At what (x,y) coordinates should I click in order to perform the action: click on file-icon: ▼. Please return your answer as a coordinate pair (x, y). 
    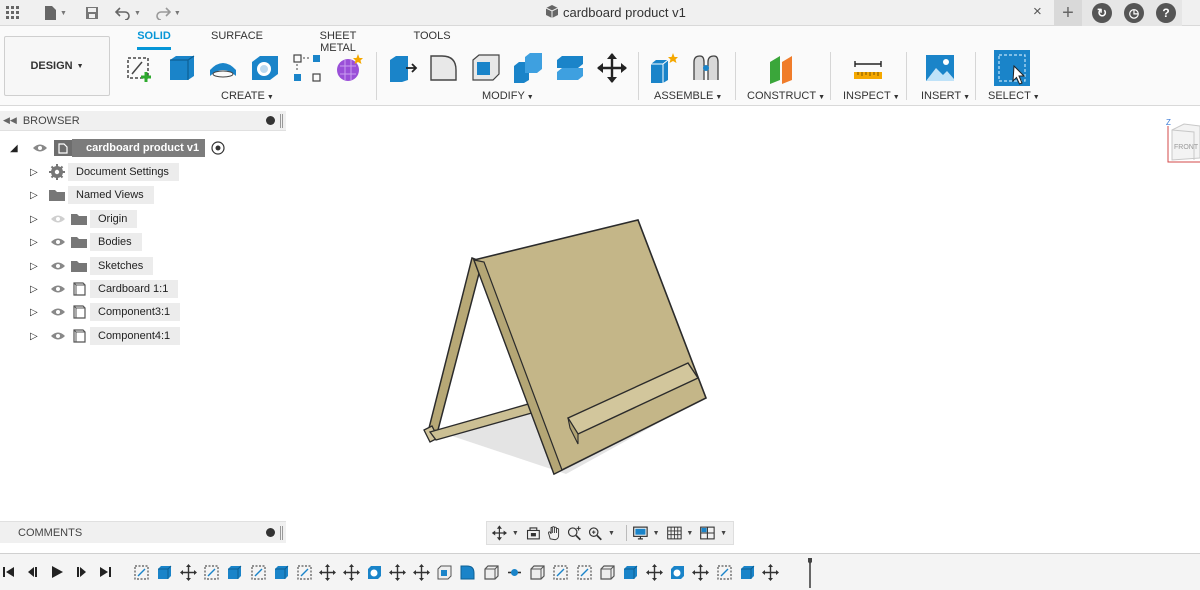
    Looking at the image, I should click on (55, 13).